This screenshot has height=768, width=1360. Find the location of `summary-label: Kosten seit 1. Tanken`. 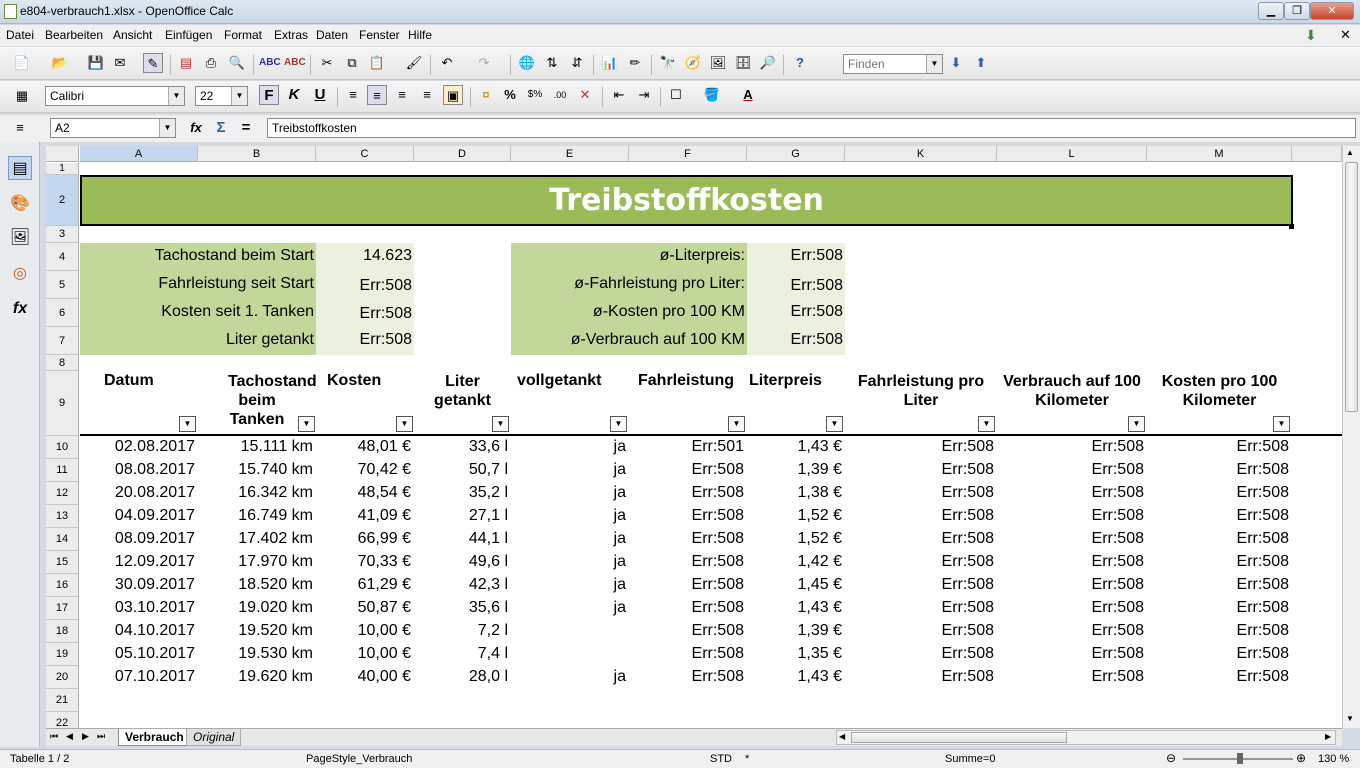

summary-label: Kosten seit 1. Tanken is located at coordinates (197, 312).